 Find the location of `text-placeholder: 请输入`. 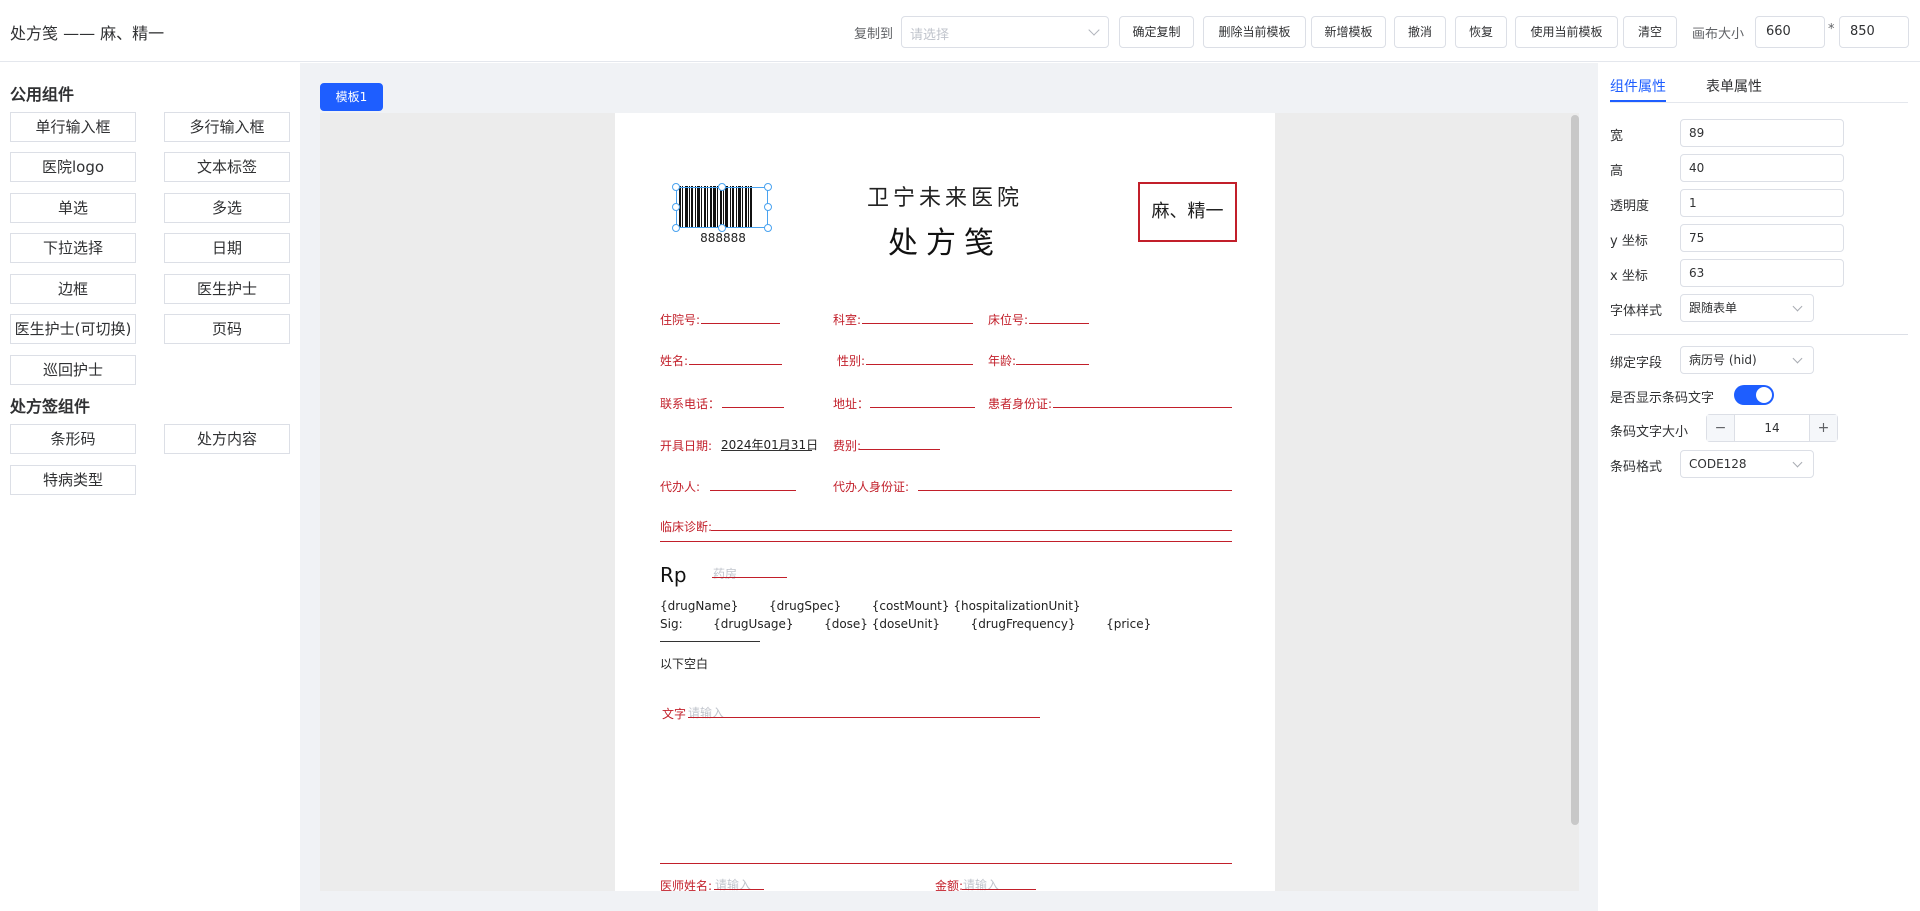

text-placeholder: 请输入 is located at coordinates (706, 712).